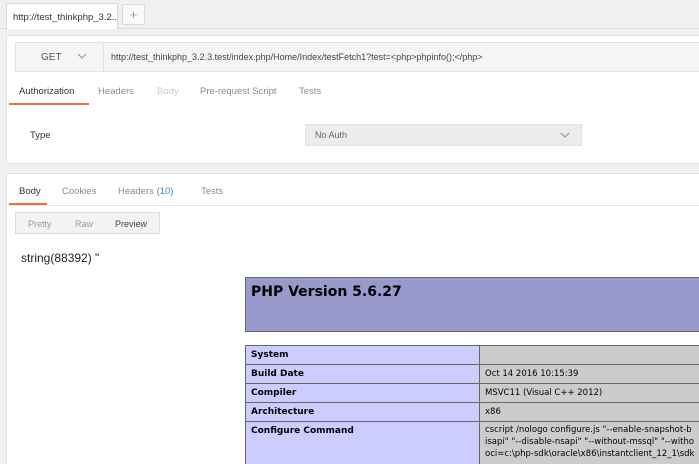  Describe the element at coordinates (353, 190) in the screenshot. I see `response-tabs: Body Cookies Headers (10) Tests` at that location.